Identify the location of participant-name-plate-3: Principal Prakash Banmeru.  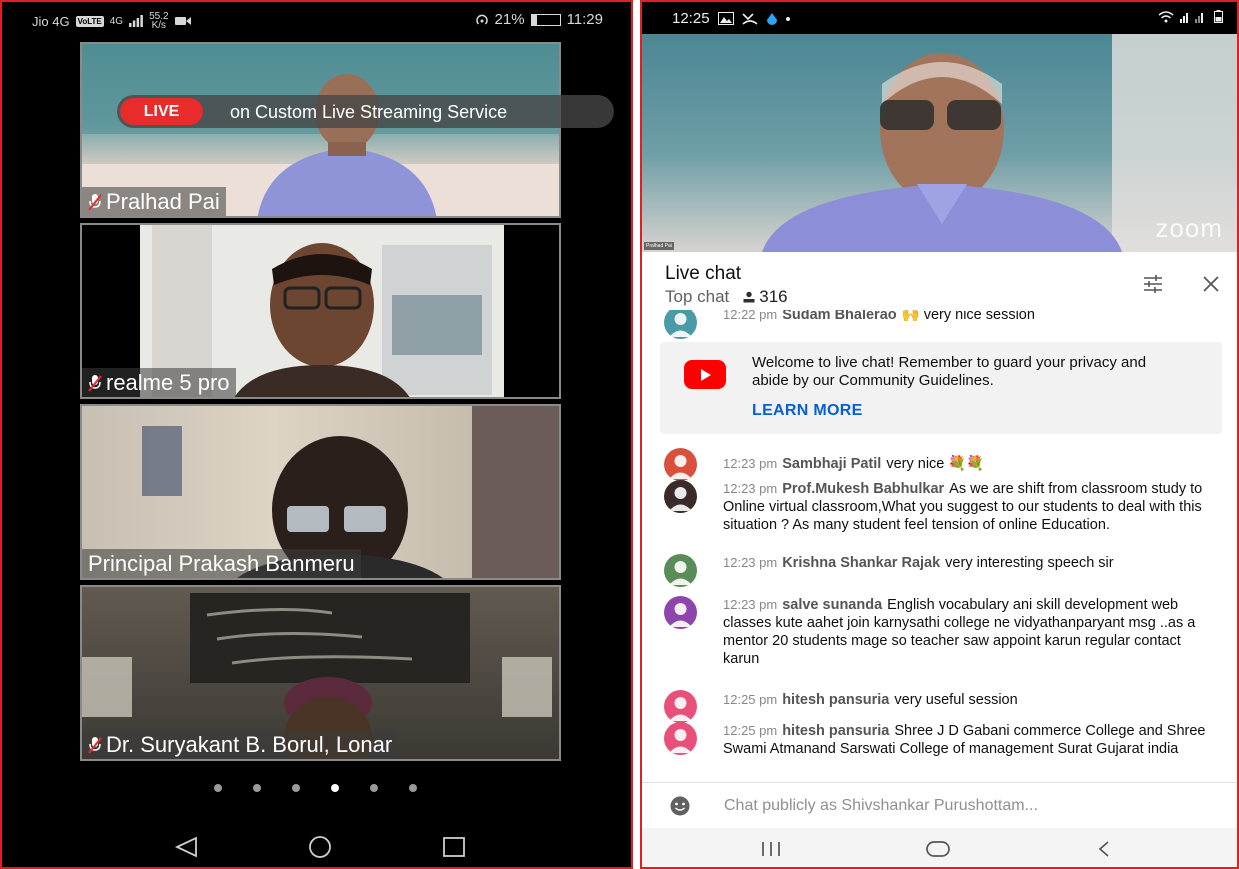
(221, 563).